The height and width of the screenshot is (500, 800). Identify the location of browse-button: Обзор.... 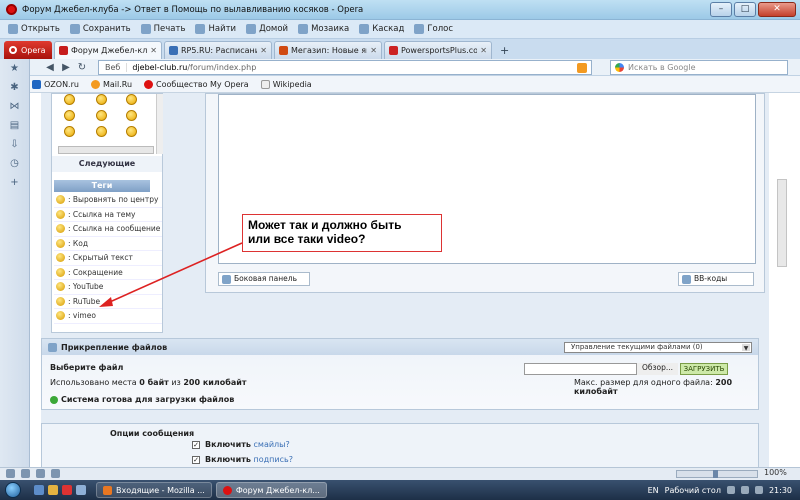
(657, 369).